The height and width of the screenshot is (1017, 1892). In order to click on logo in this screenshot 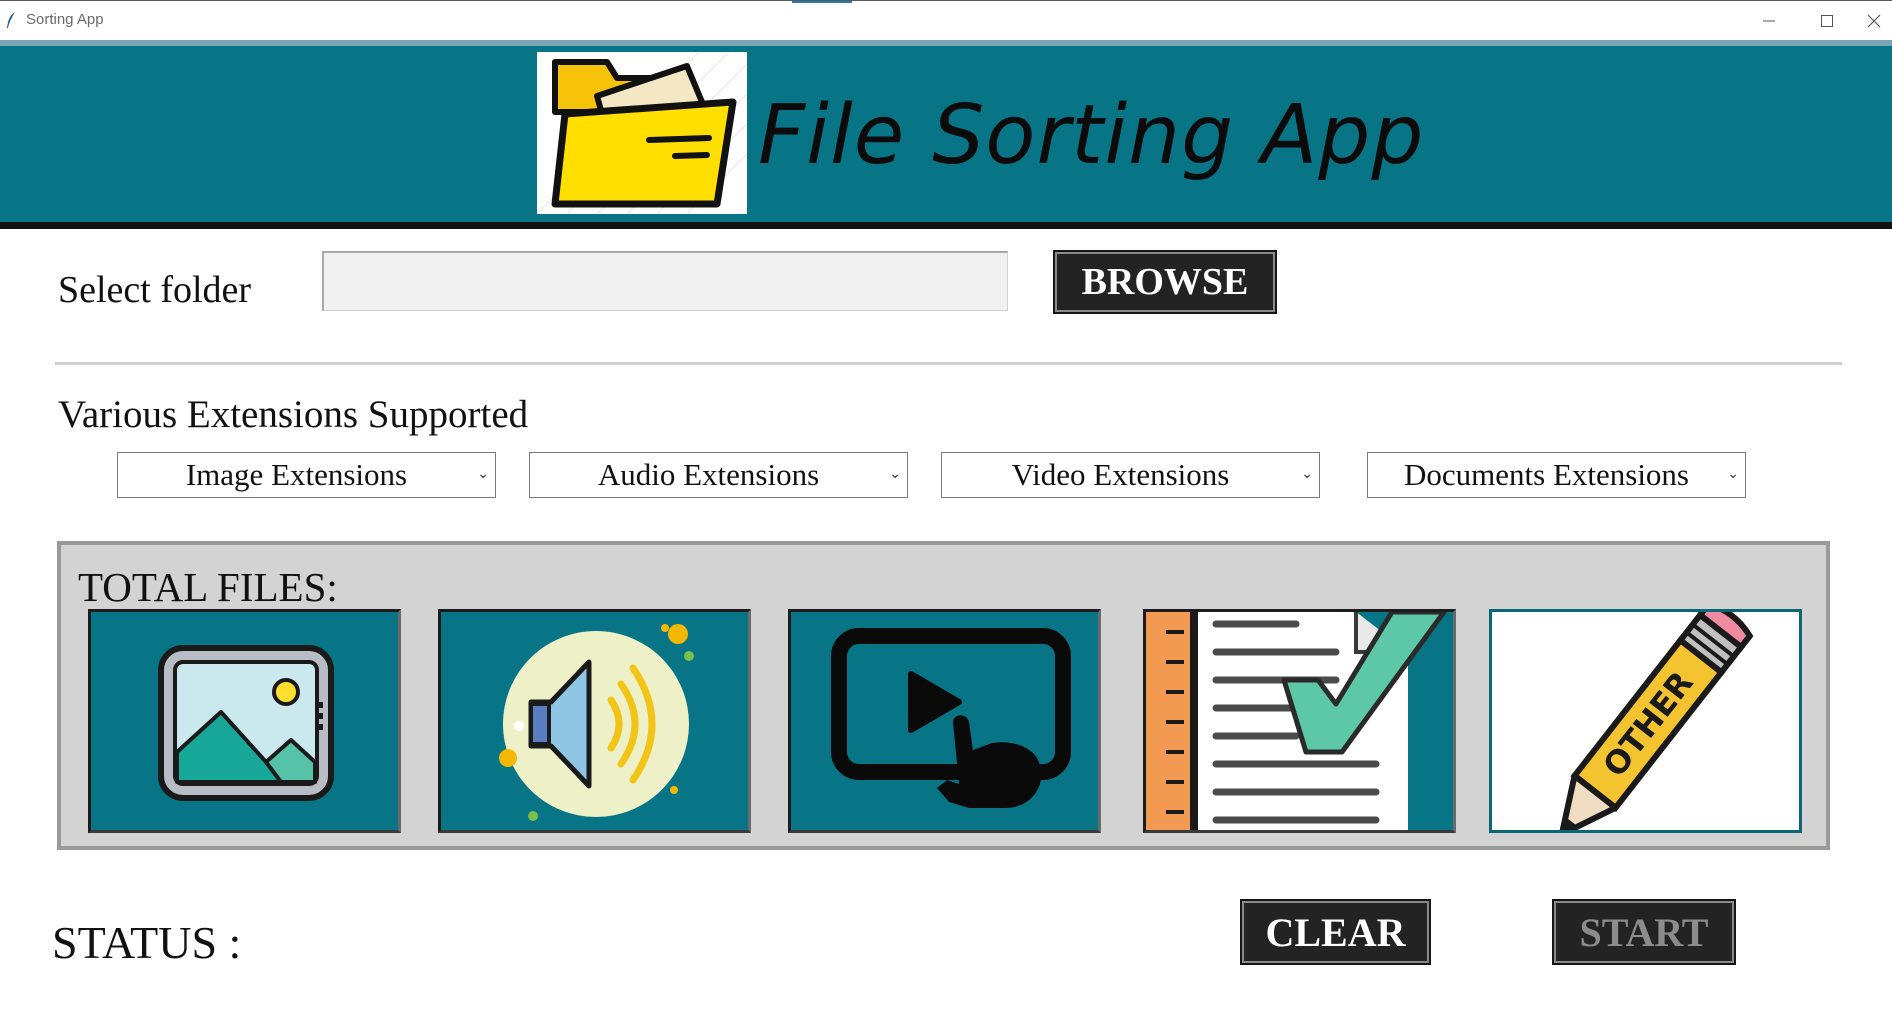, I will do `click(642, 133)`.